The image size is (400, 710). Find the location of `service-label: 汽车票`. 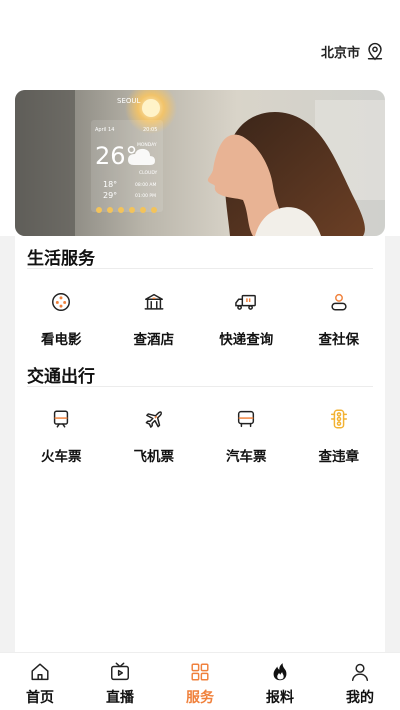

service-label: 汽车票 is located at coordinates (246, 457).